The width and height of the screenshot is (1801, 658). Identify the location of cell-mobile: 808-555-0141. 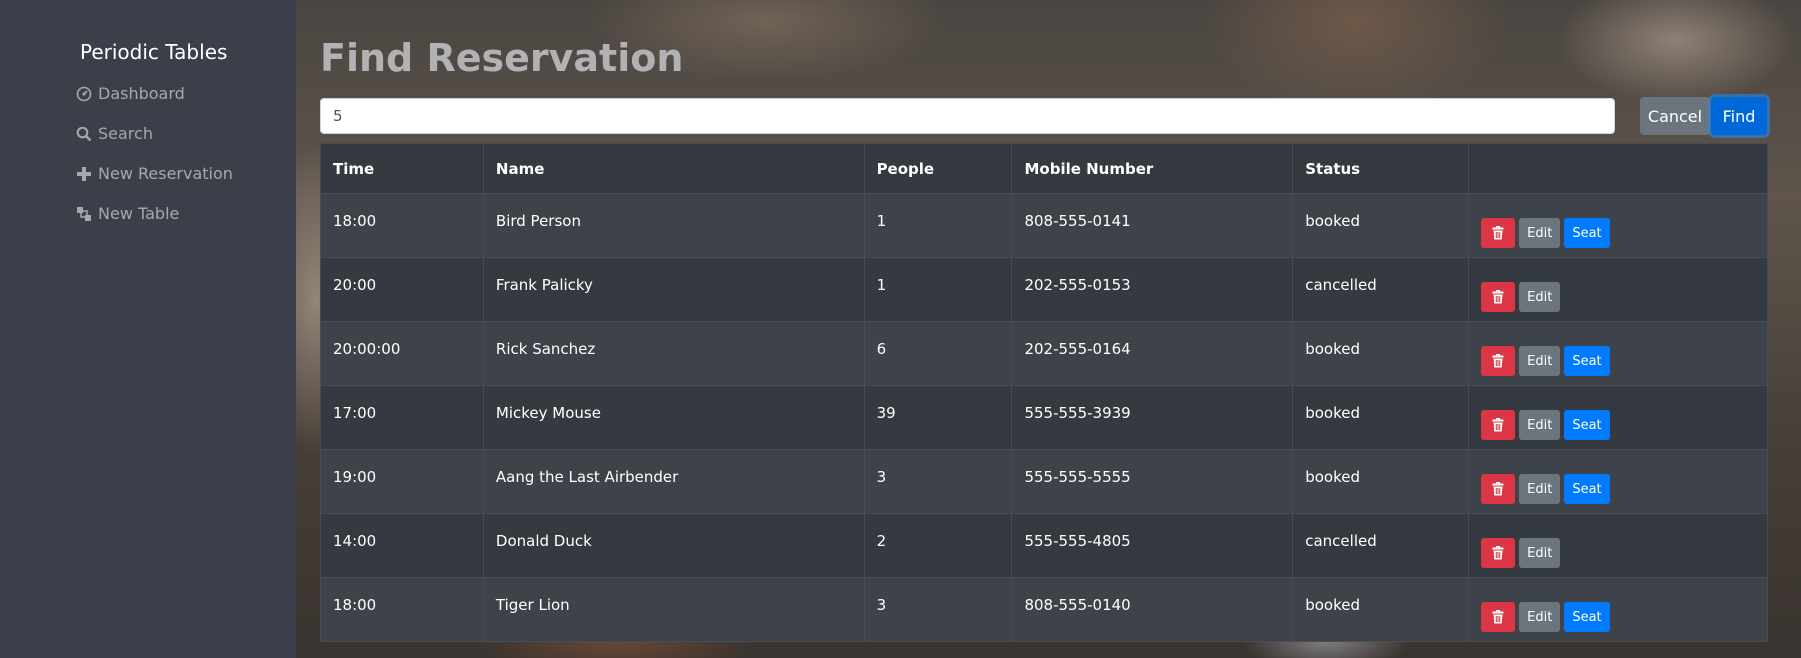
(1152, 225).